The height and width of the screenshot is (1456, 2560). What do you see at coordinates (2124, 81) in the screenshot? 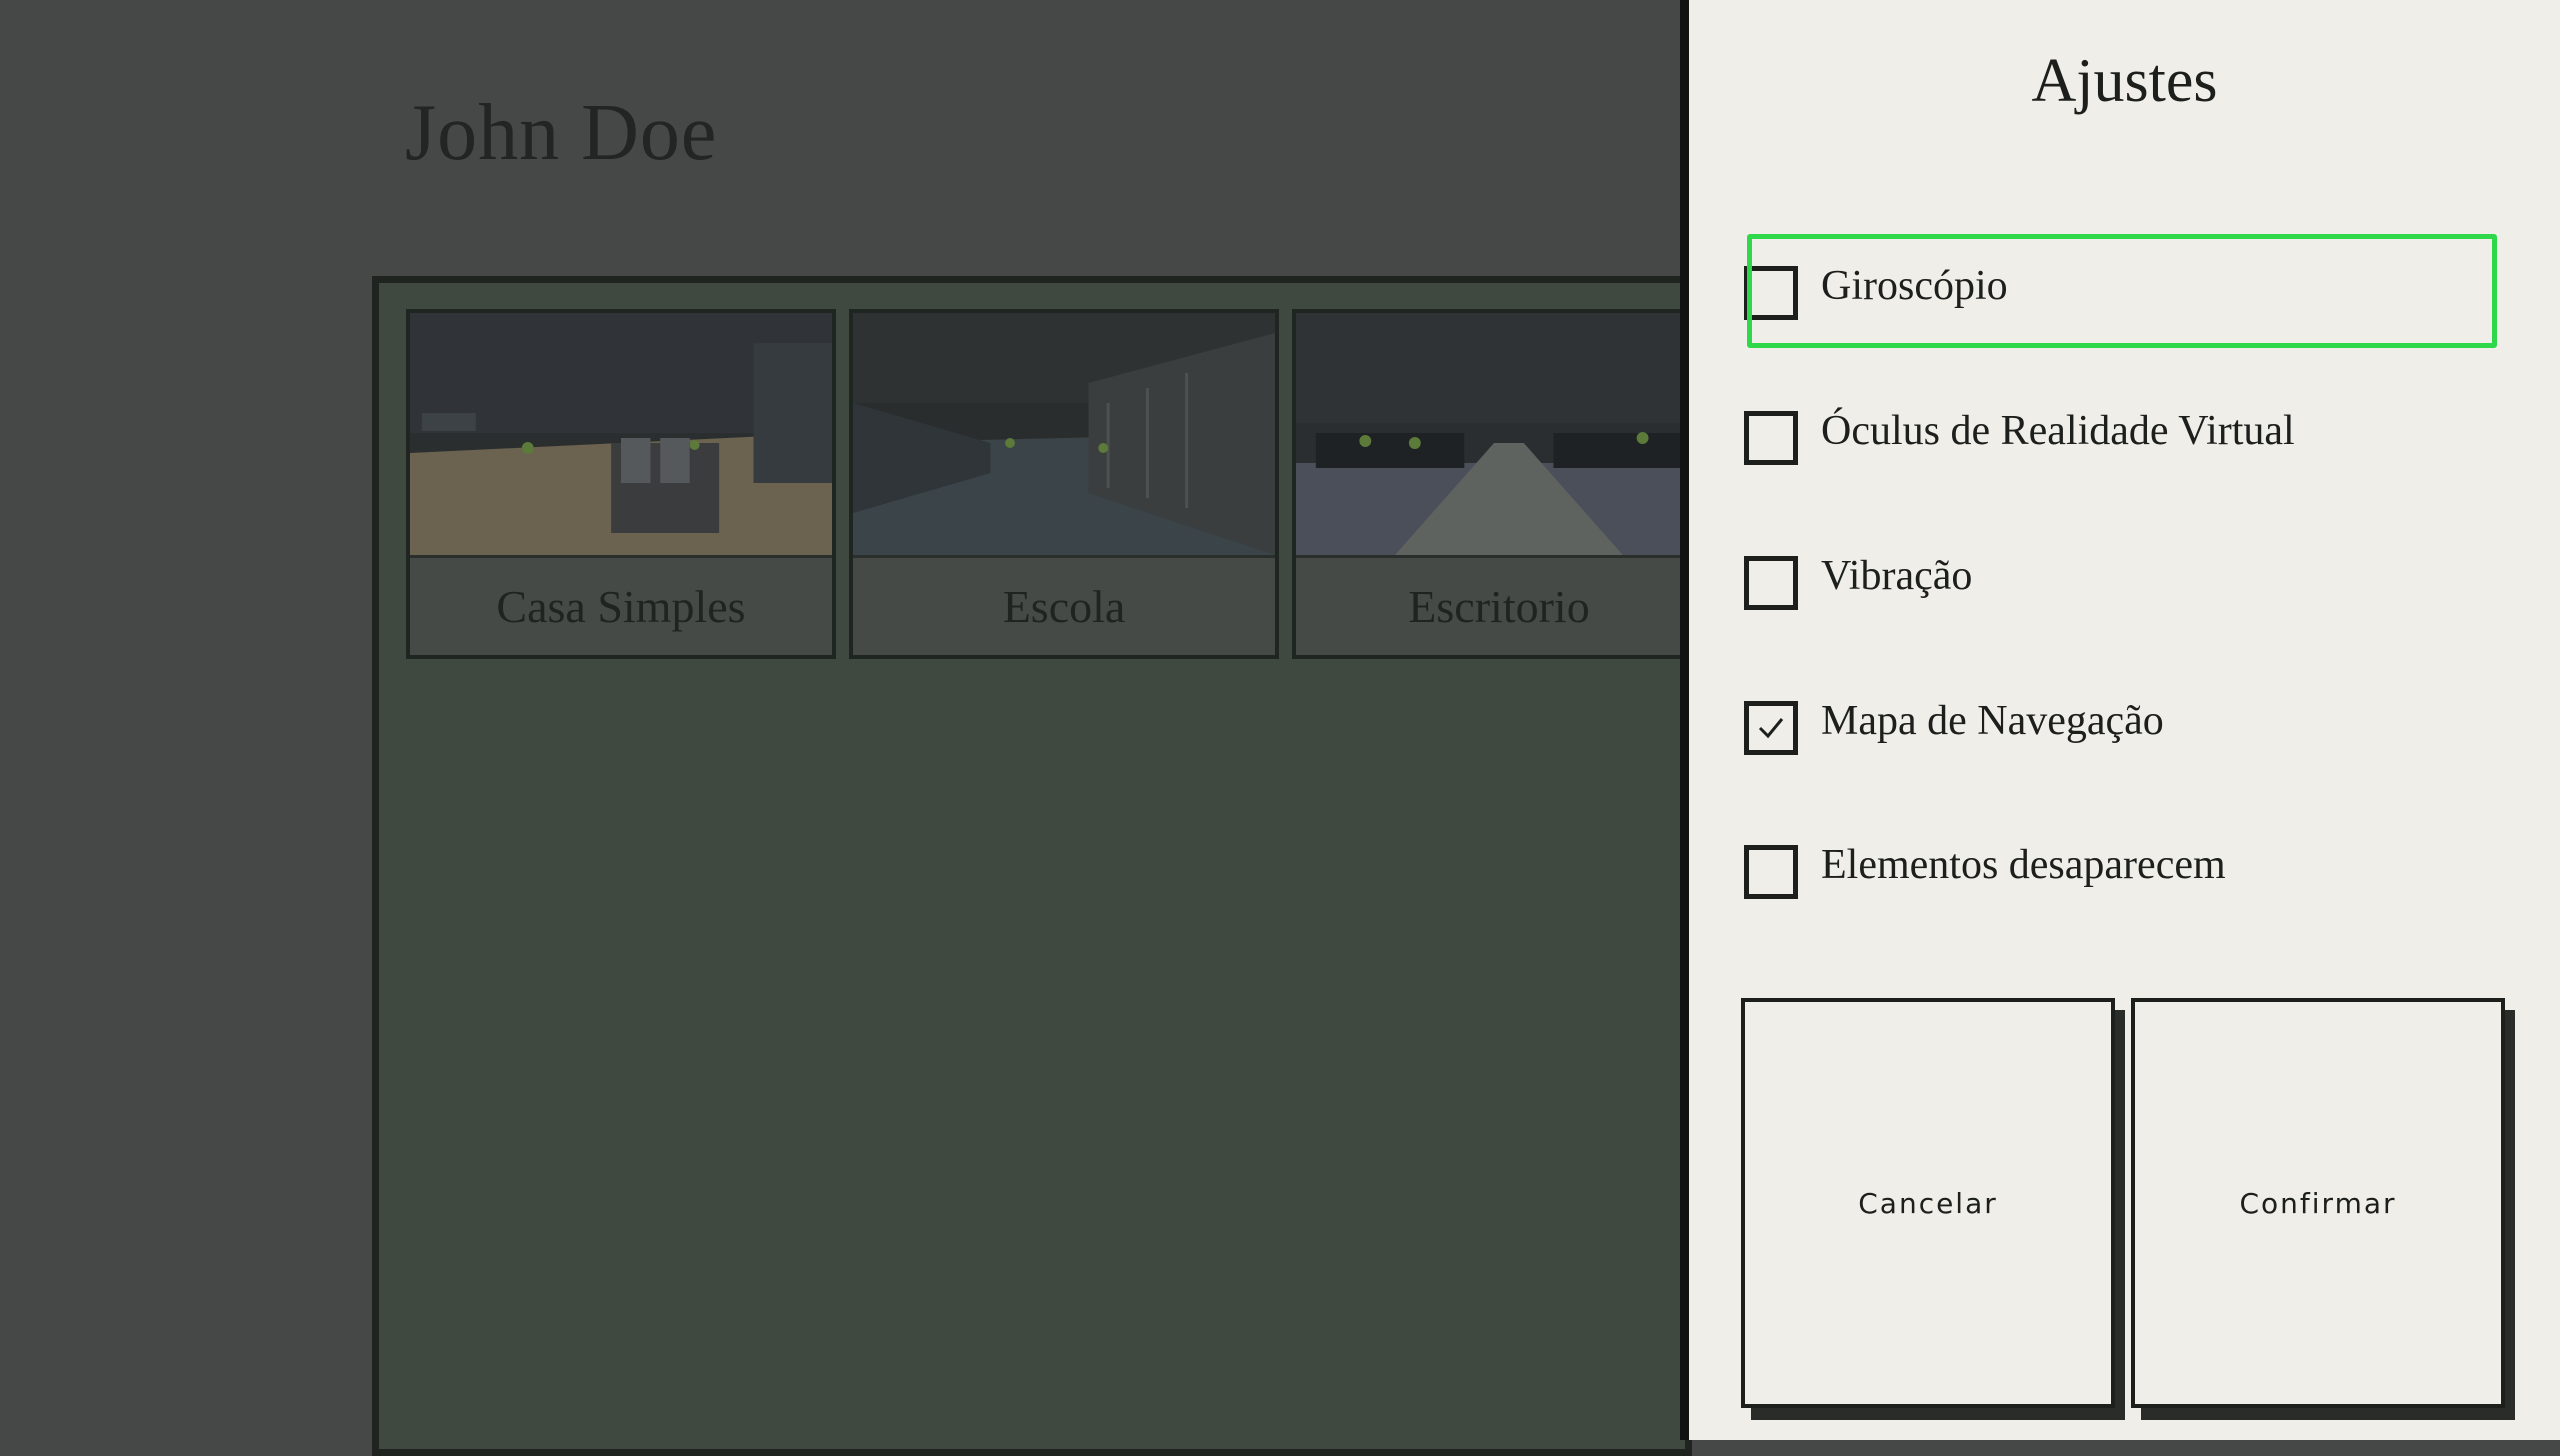
I see `settings-title: Ajustes` at bounding box center [2124, 81].